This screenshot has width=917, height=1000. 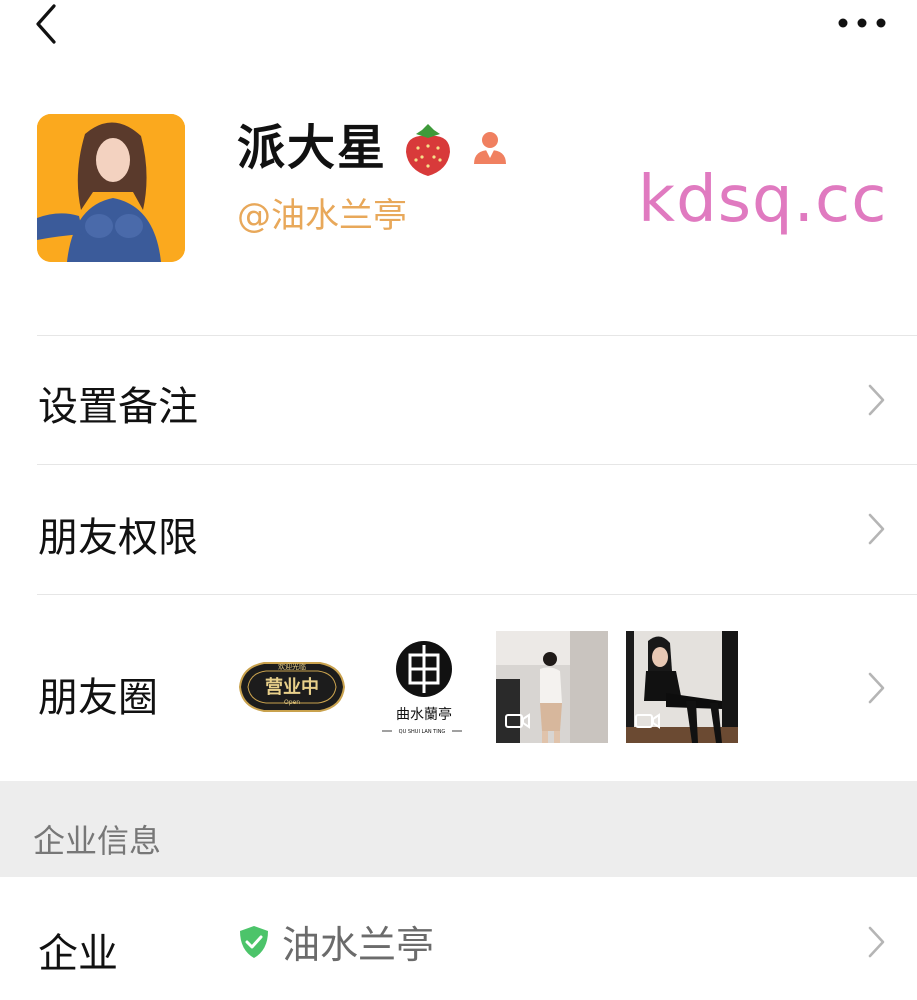 I want to click on shield-check-icon, so click(x=254, y=942).